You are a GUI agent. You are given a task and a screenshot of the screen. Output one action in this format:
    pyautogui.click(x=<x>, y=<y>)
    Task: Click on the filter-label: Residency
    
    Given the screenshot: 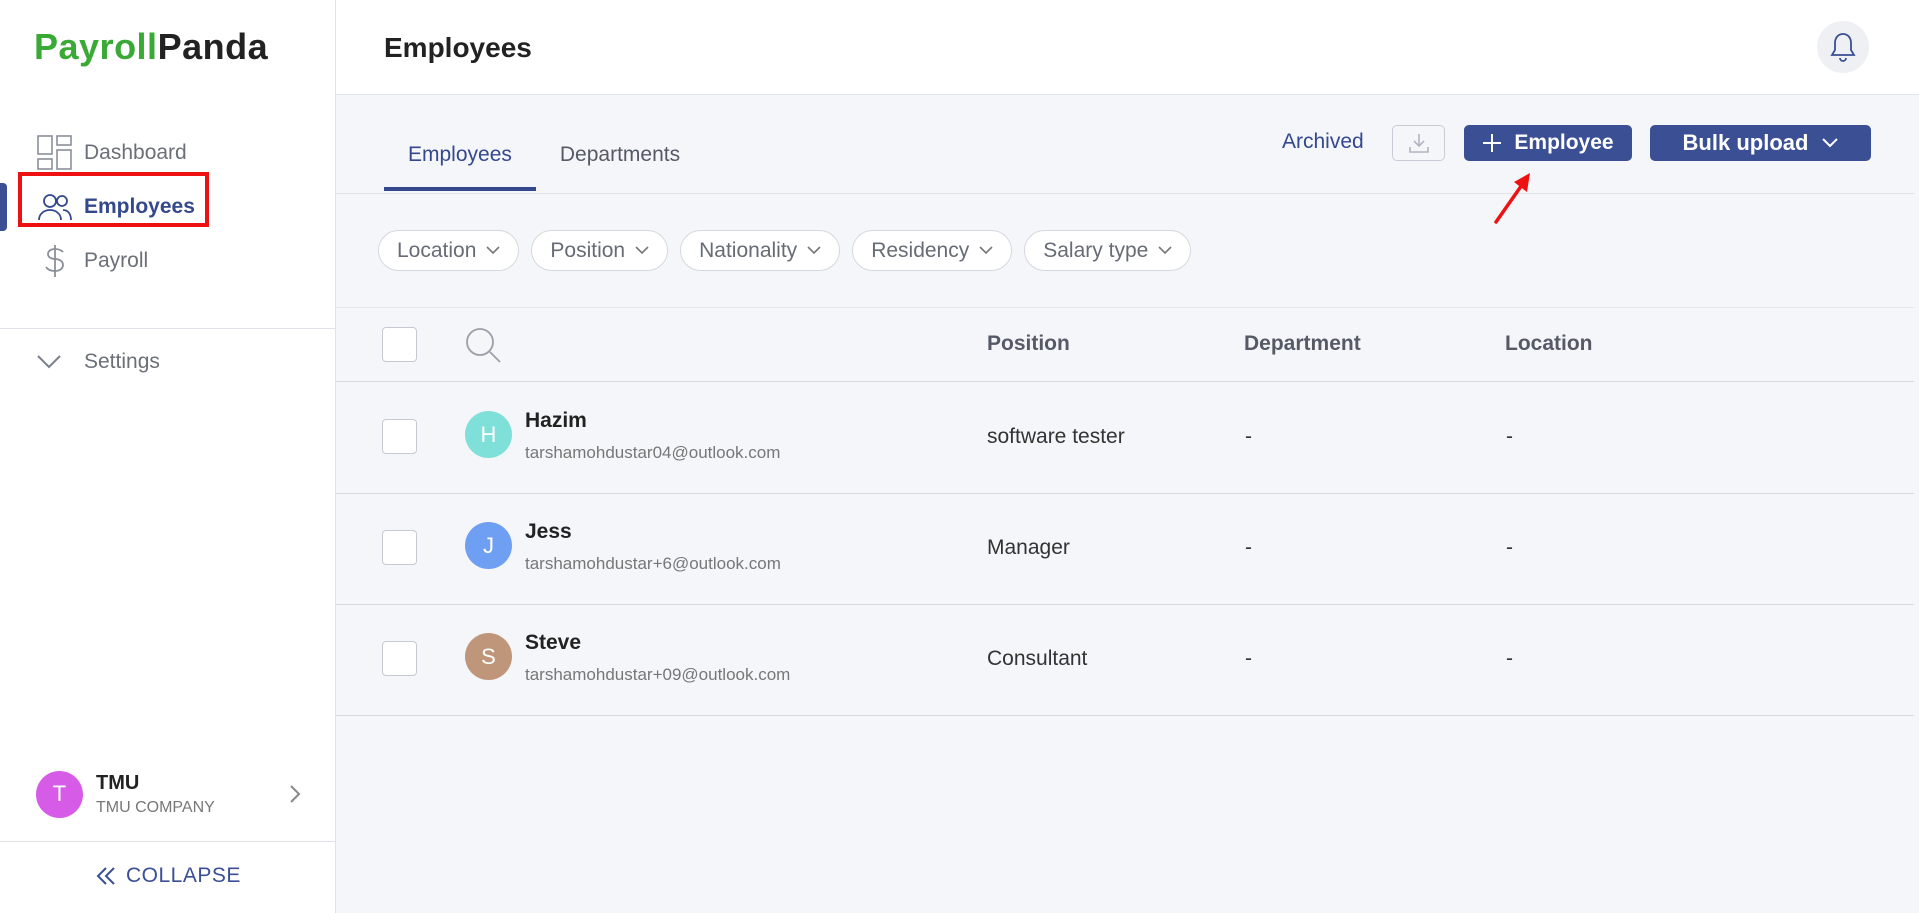 What is the action you would take?
    pyautogui.click(x=920, y=250)
    